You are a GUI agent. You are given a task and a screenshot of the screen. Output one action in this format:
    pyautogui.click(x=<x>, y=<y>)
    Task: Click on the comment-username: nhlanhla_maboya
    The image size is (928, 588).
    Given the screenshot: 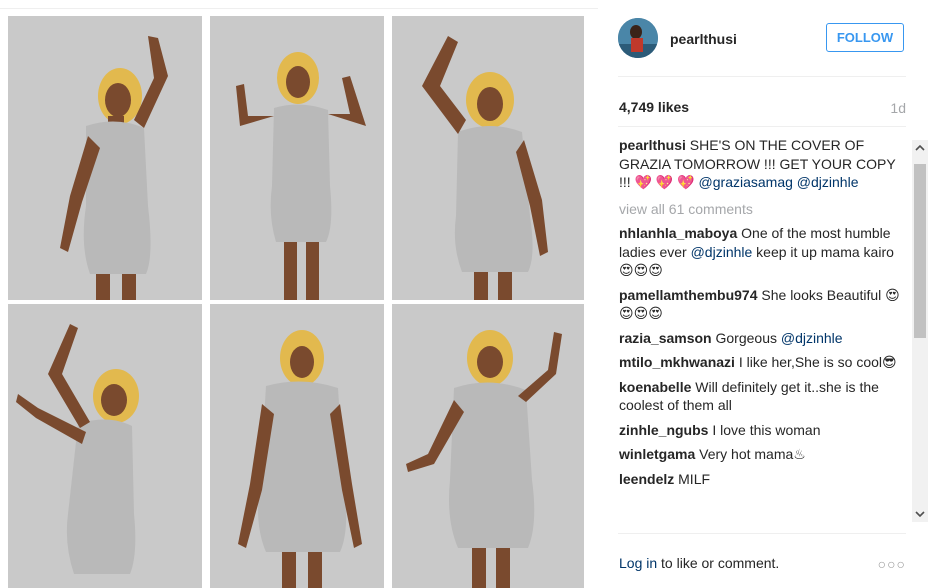 What is the action you would take?
    pyautogui.click(x=678, y=233)
    